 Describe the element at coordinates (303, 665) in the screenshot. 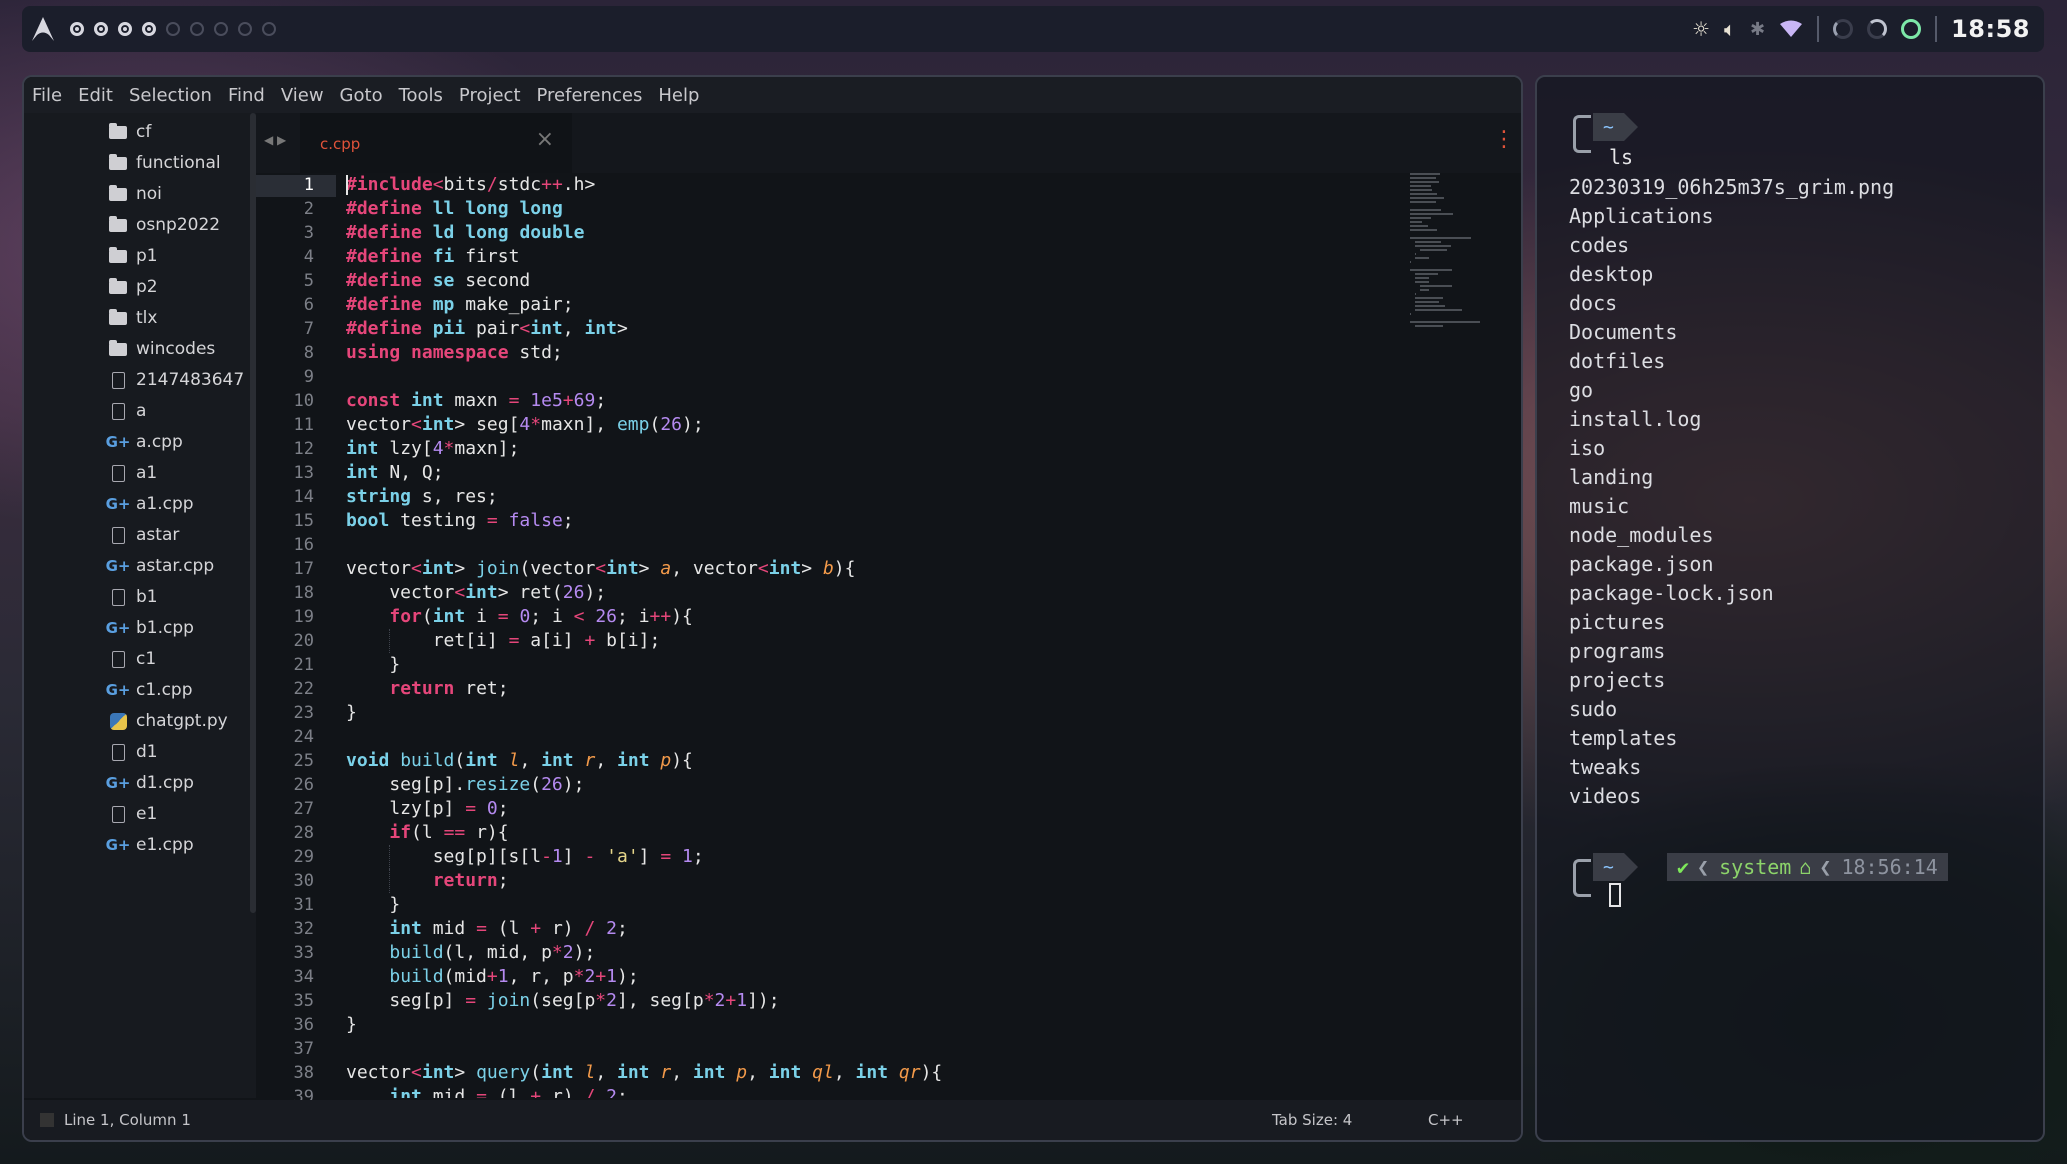

I see `line-number: 21` at that location.